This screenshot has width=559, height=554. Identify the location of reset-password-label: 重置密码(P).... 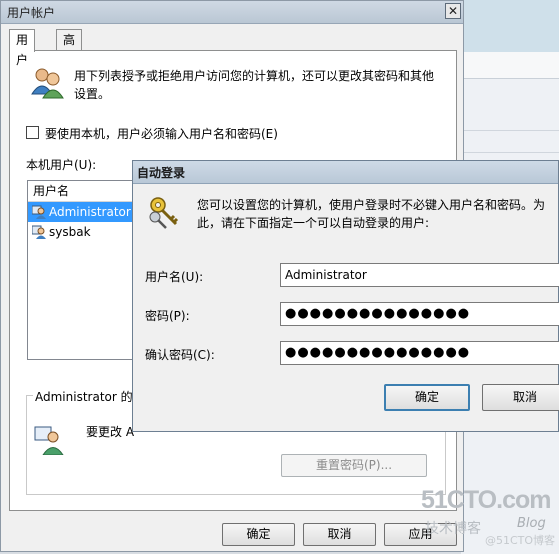
(354, 465).